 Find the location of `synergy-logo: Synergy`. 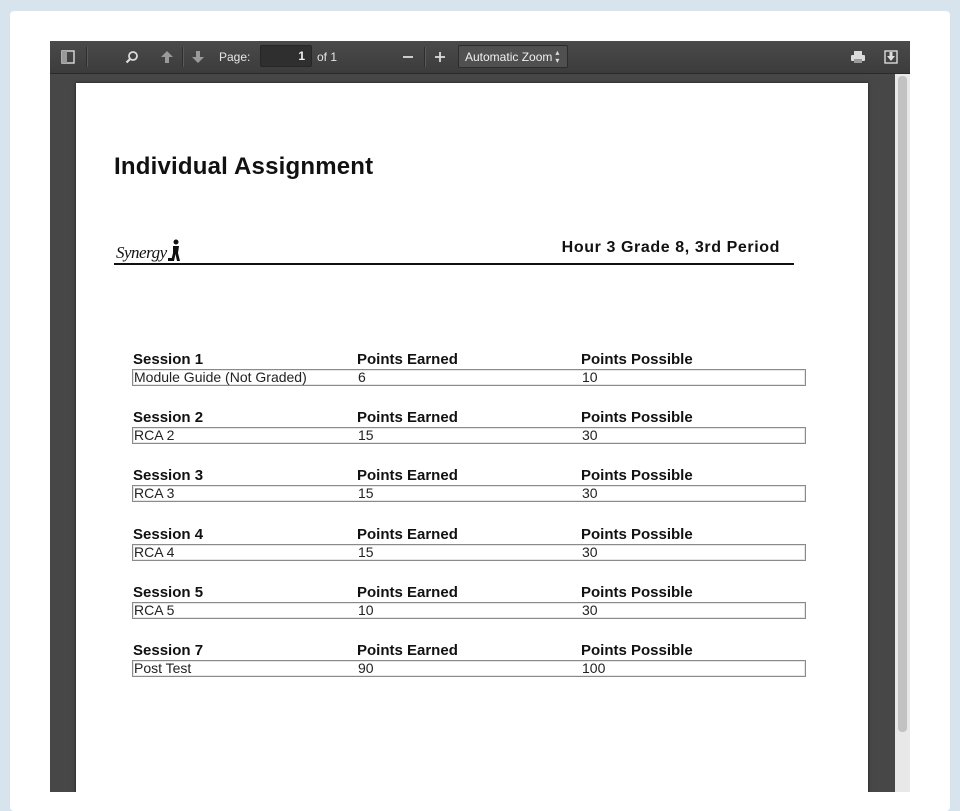

synergy-logo: Synergy is located at coordinates (148, 249).